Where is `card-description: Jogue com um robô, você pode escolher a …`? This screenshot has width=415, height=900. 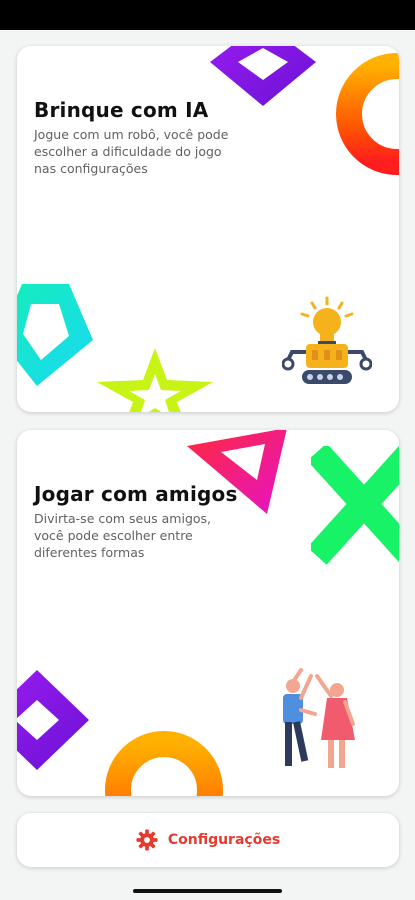
card-description: Jogue com um robô, você pode escolher a … is located at coordinates (131, 151).